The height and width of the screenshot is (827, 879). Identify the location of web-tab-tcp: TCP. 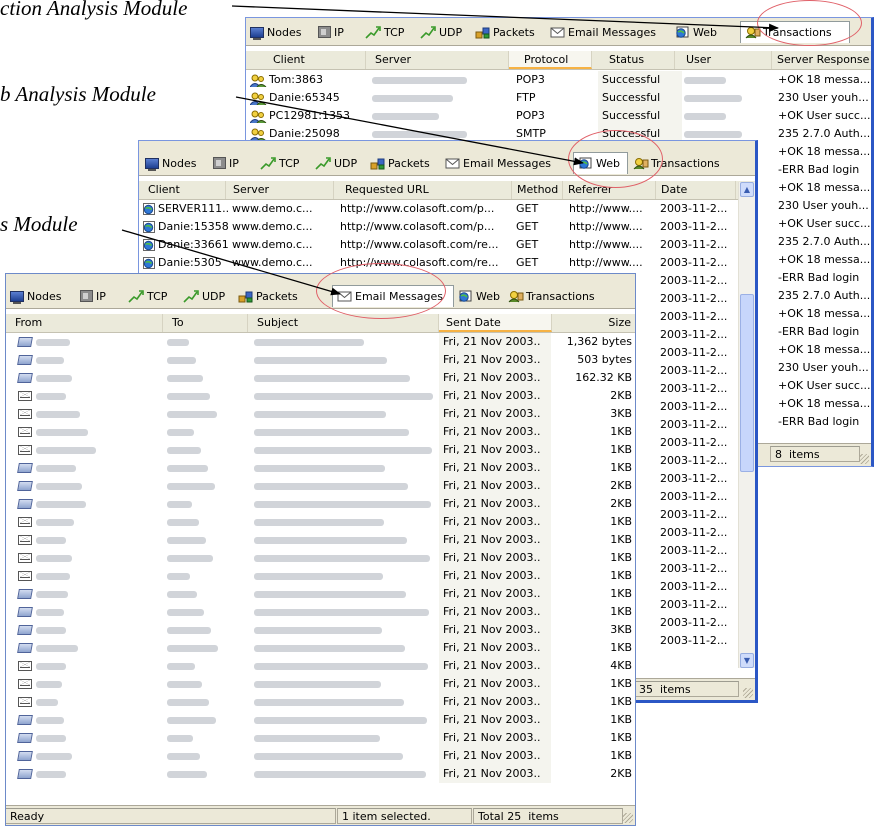
(279, 163).